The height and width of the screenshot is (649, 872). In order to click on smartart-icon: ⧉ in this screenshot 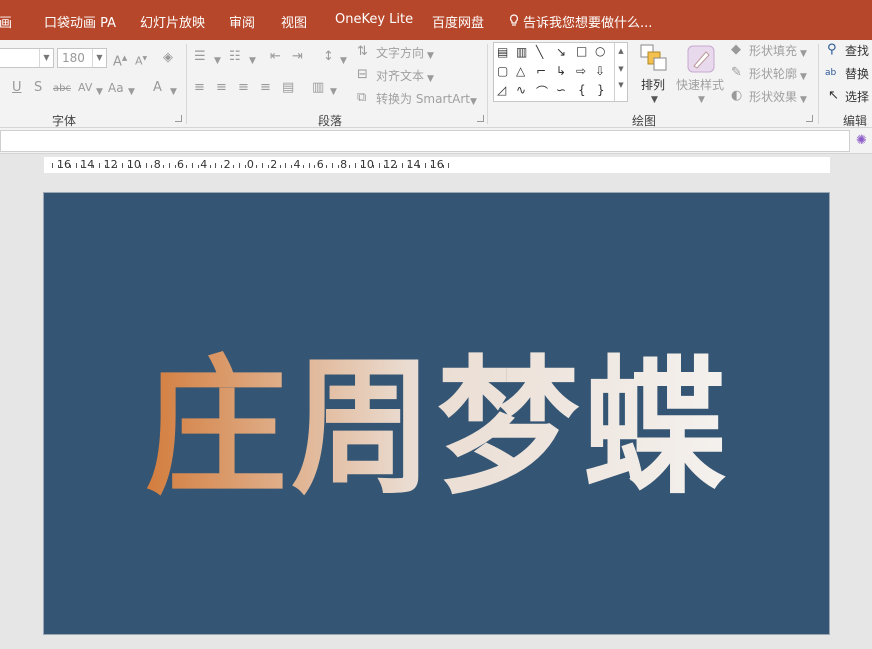, I will do `click(361, 98)`.